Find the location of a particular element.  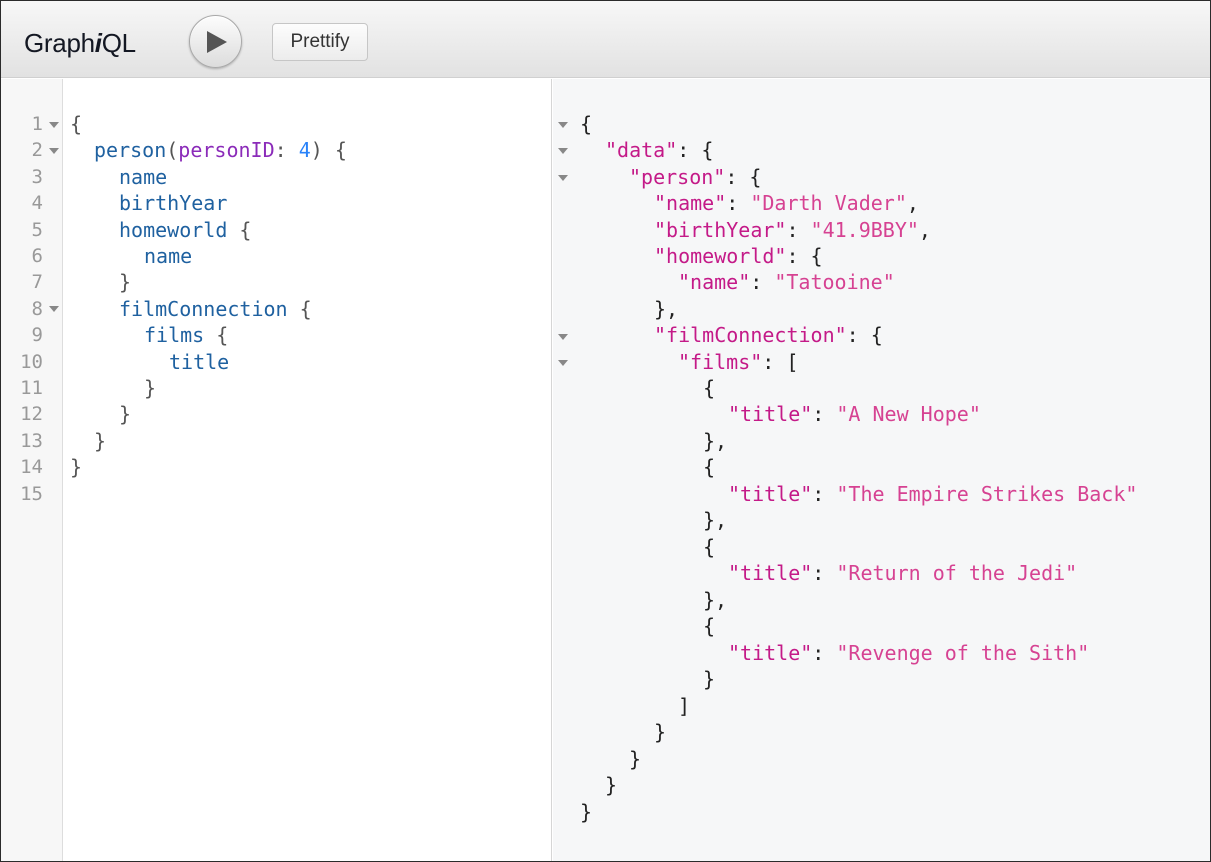

json-key-person: "person" is located at coordinates (677, 177).